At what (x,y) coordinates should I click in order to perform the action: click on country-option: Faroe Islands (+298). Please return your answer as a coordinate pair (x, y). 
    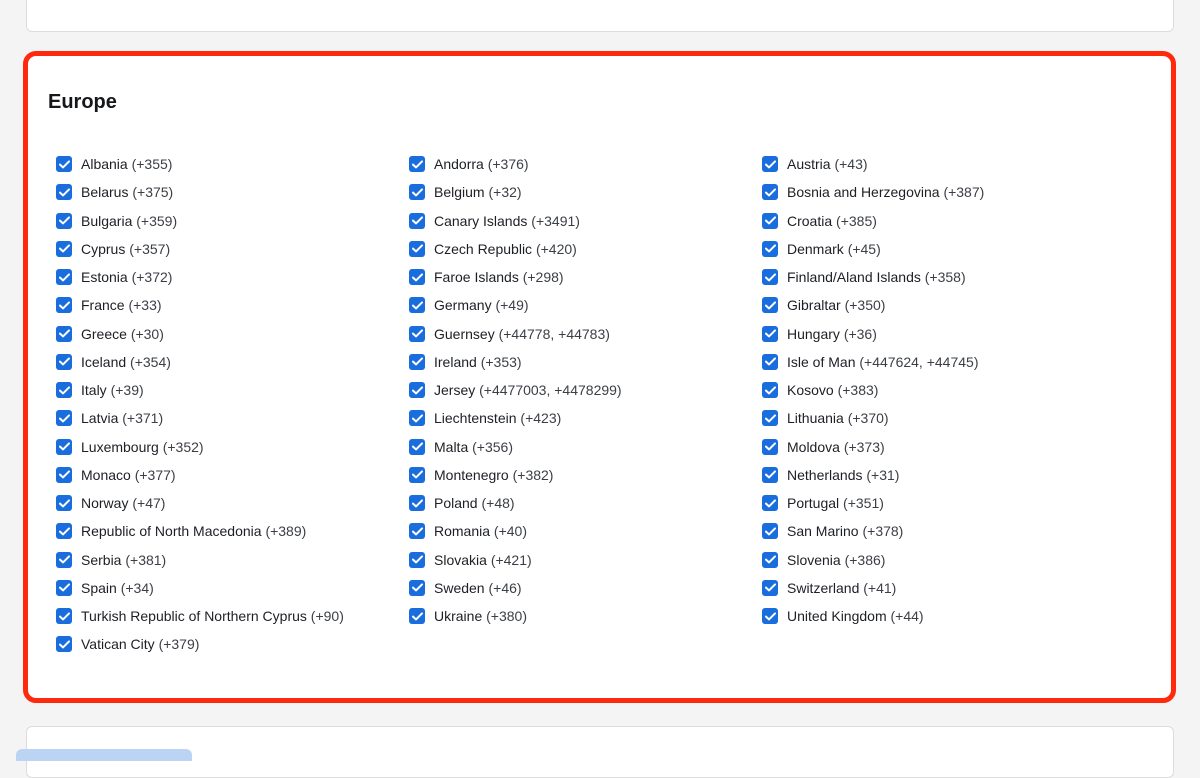
    Looking at the image, I should click on (585, 277).